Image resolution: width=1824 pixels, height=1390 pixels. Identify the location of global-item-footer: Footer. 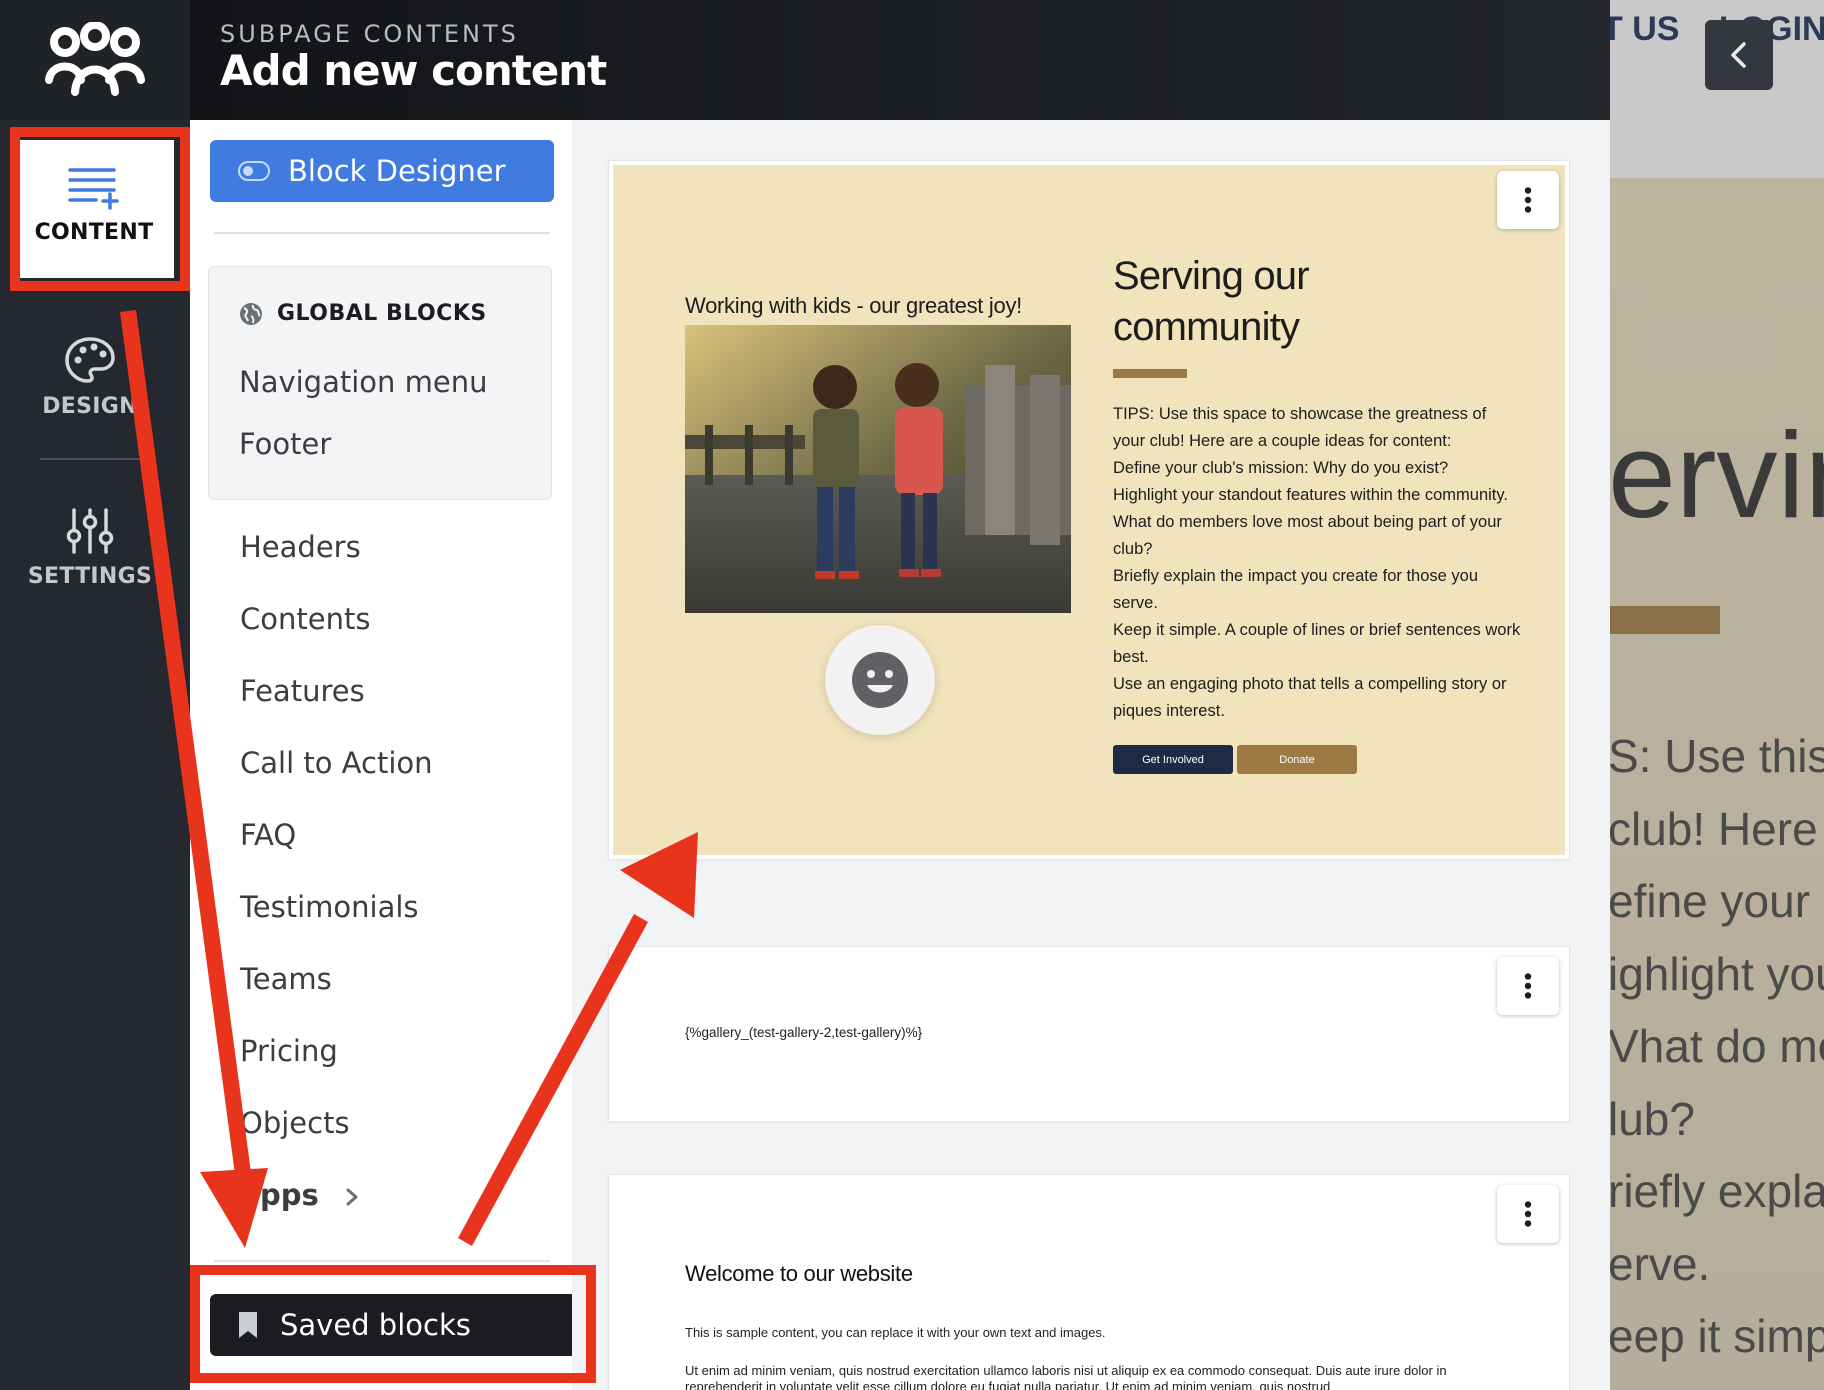
(285, 444).